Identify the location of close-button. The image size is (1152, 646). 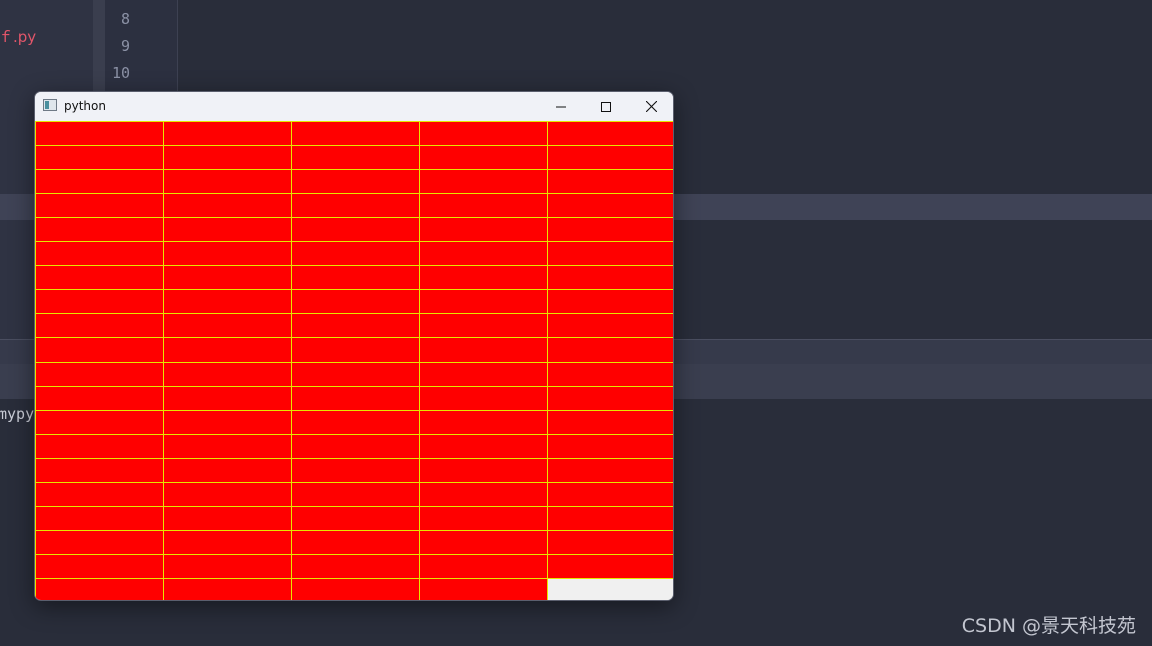
(650, 106).